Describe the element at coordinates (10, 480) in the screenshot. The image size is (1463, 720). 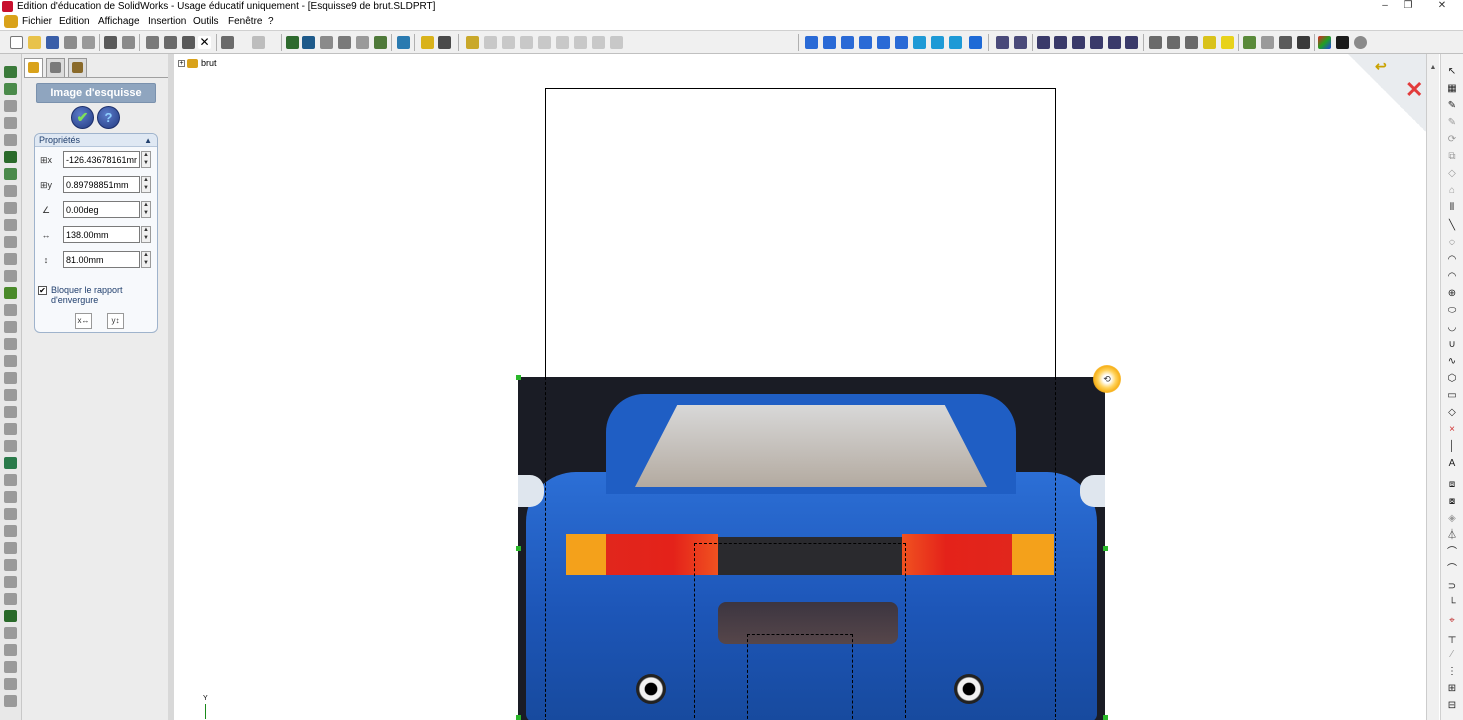
I see `helix-icon` at that location.